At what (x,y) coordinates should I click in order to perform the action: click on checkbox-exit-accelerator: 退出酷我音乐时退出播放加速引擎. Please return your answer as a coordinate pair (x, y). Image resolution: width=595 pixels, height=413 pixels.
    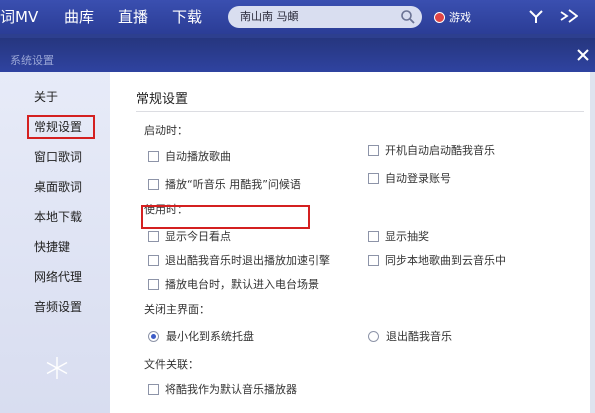
    Looking at the image, I should click on (239, 260).